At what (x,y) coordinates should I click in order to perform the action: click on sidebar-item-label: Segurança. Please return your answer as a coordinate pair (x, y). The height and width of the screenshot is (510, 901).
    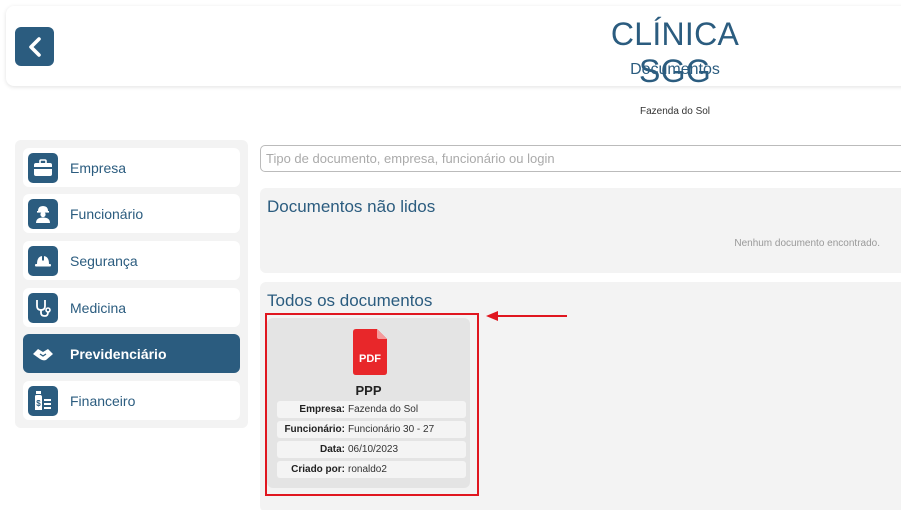
    Looking at the image, I should click on (104, 260).